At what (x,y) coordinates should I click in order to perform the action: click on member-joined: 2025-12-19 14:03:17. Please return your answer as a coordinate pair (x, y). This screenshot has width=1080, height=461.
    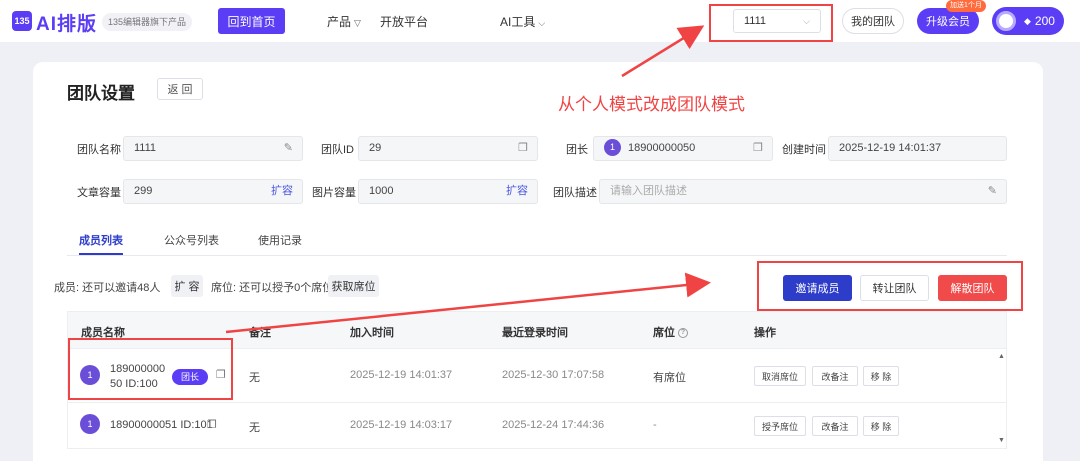
    Looking at the image, I should click on (401, 425).